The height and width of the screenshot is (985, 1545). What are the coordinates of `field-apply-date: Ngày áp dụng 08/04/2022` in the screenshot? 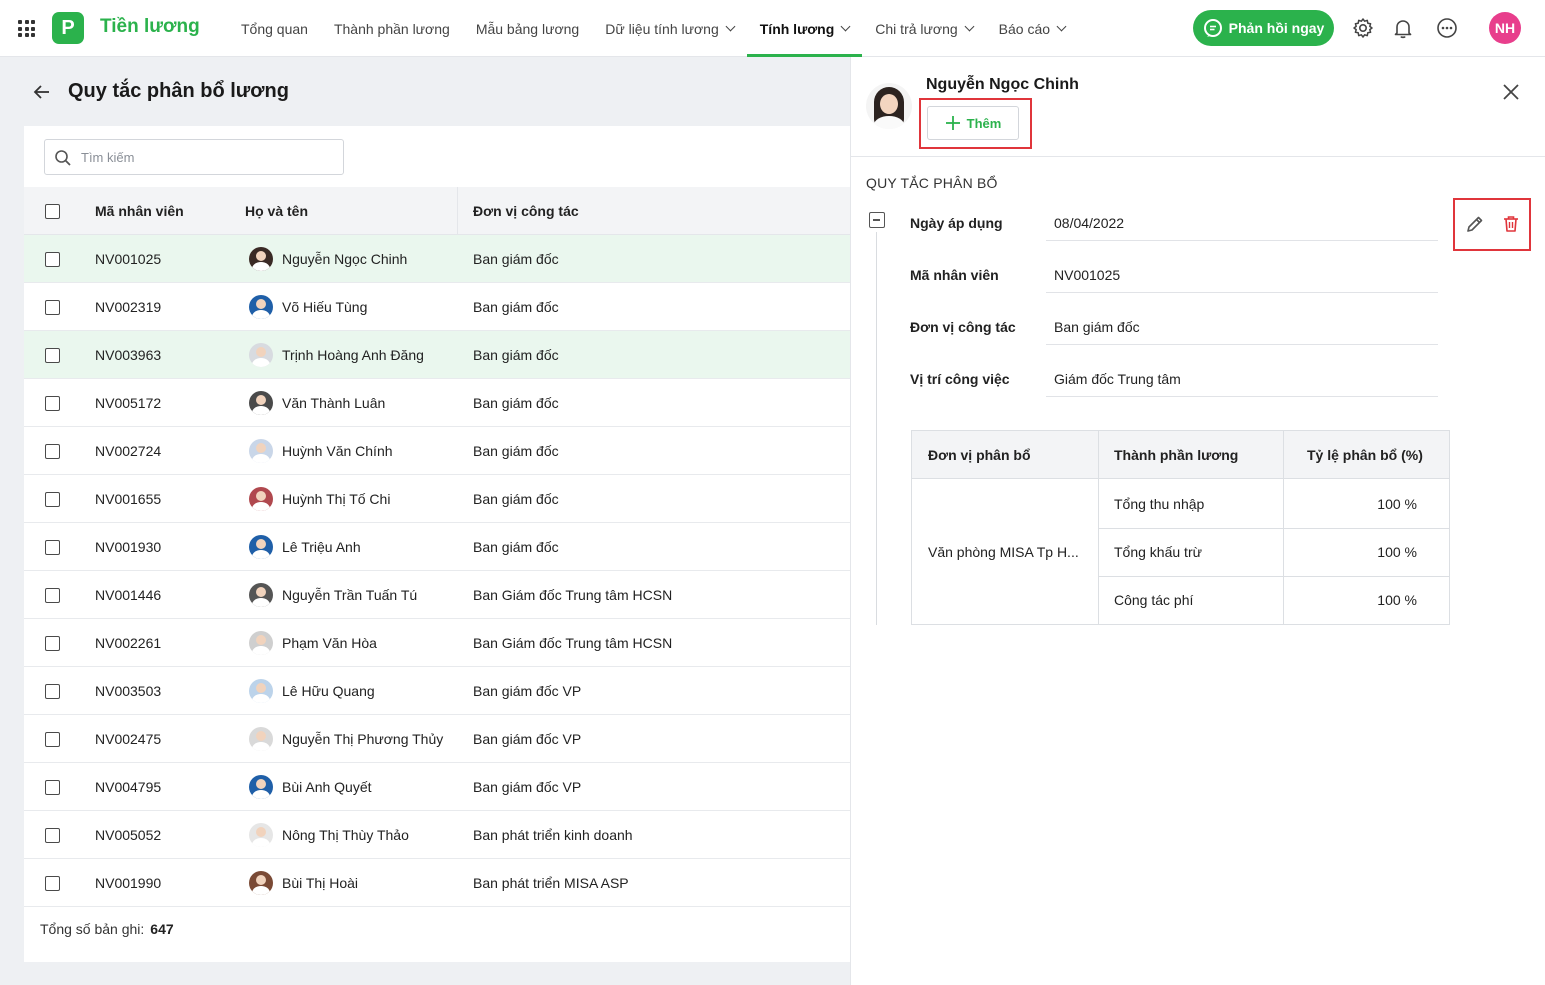 It's located at (1174, 223).